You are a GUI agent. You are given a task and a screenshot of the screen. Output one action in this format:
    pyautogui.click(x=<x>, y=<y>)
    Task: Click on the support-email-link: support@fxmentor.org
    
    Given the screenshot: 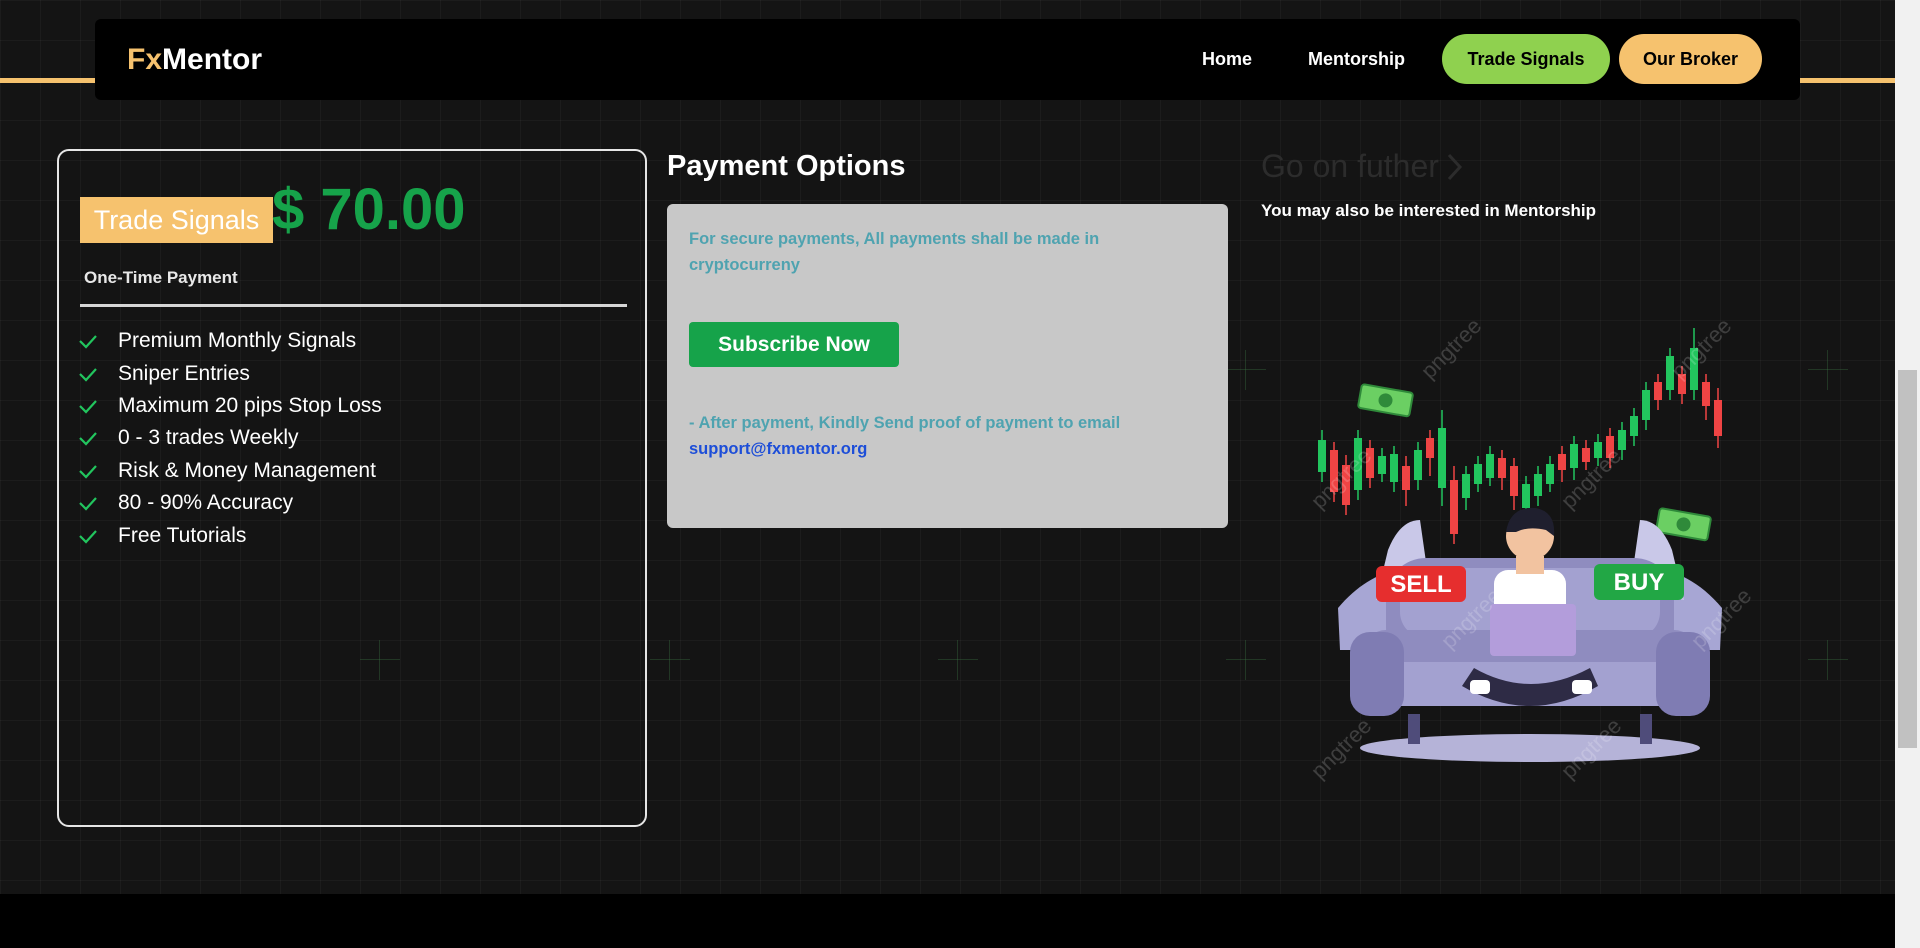 What is the action you would take?
    pyautogui.click(x=939, y=449)
    